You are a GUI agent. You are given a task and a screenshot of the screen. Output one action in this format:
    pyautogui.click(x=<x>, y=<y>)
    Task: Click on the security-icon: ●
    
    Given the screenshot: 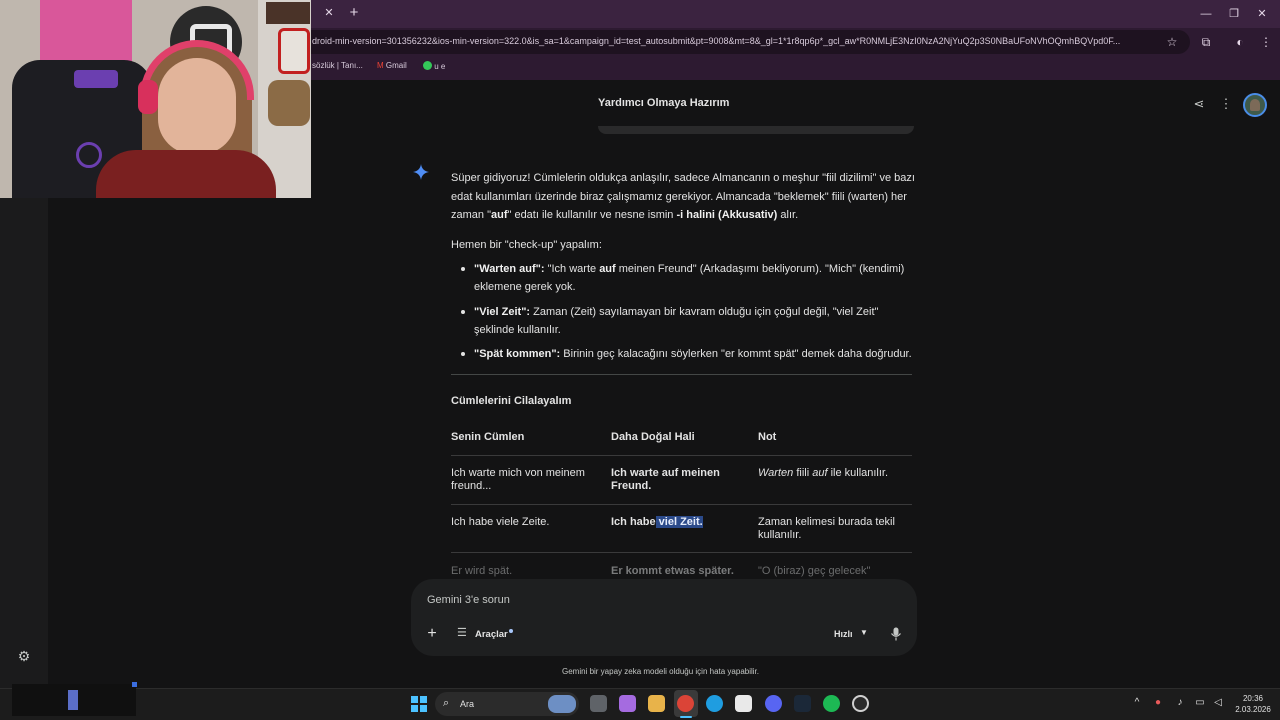 What is the action you would take?
    pyautogui.click(x=1158, y=703)
    